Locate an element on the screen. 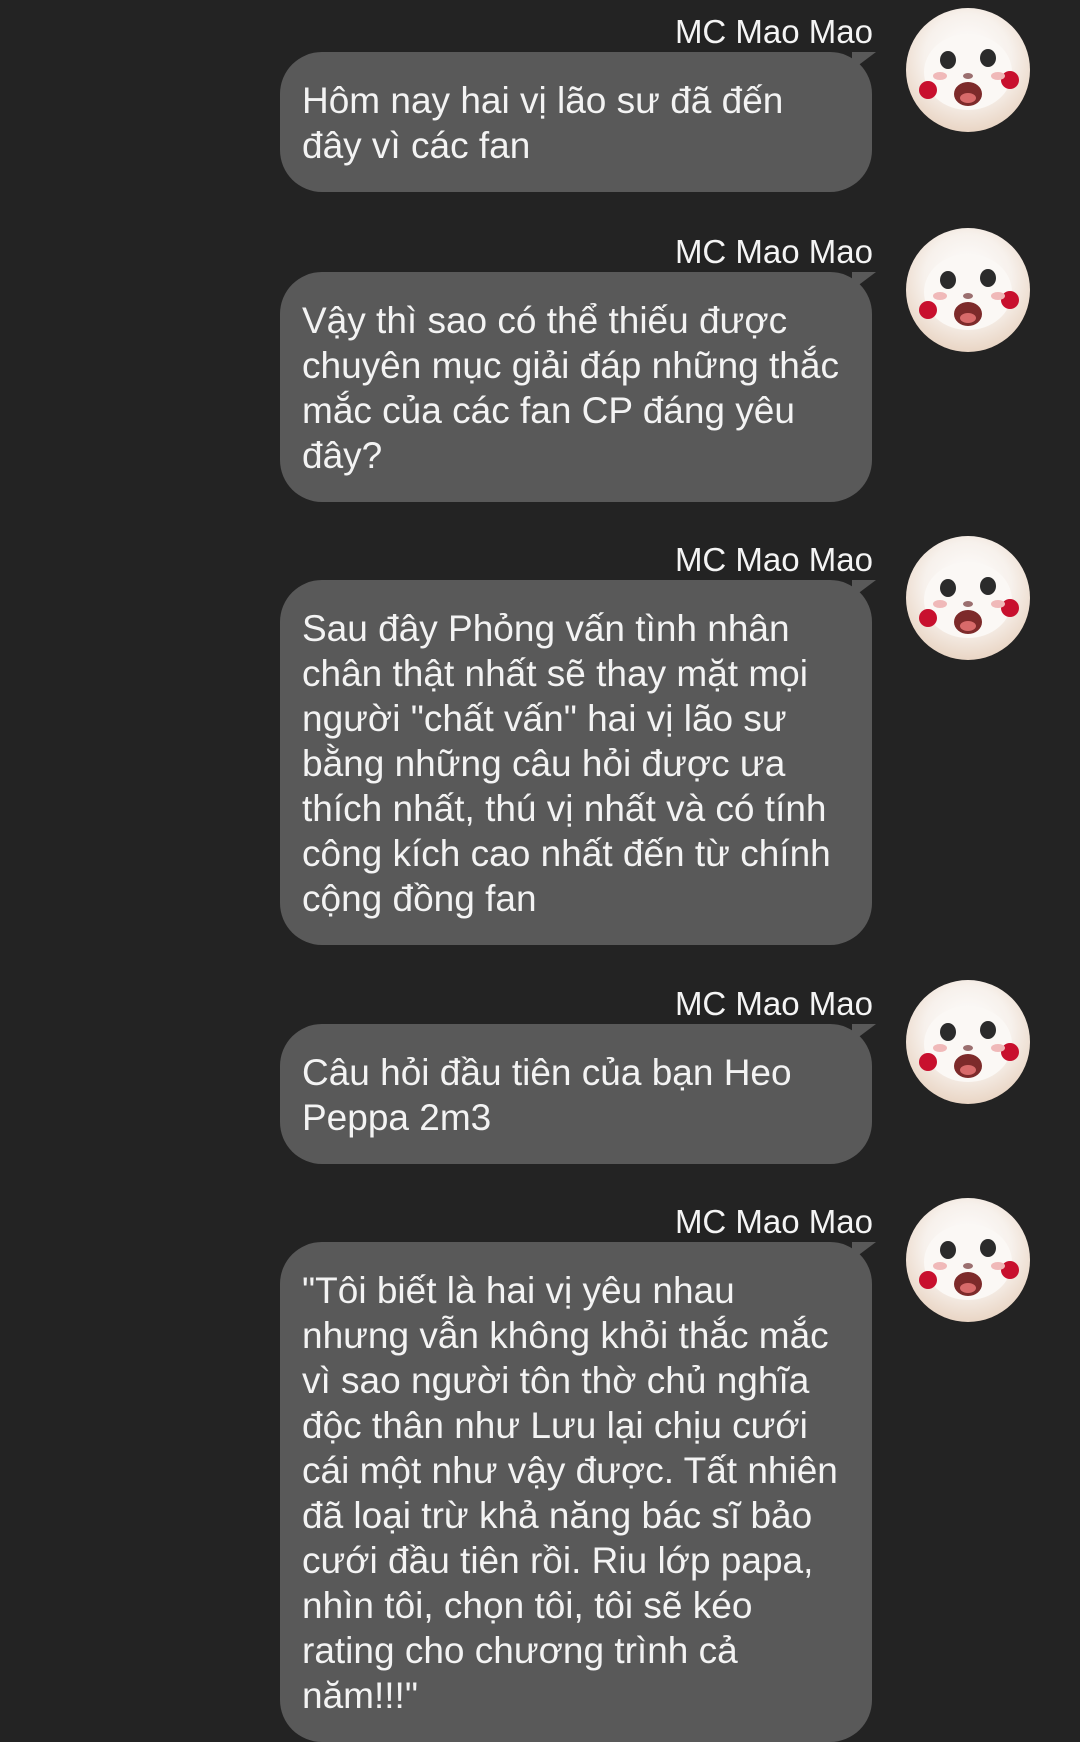 The image size is (1080, 1742). message-bubble: Câu hỏi đầu tiên của bạn Heo Peppa 2m3 is located at coordinates (576, 1094).